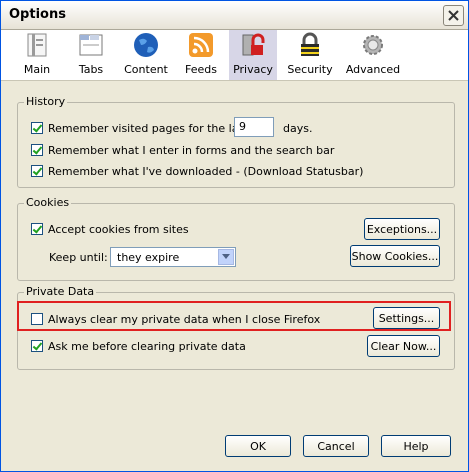 This screenshot has height=472, width=469. What do you see at coordinates (37, 346) in the screenshot?
I see `ask-before-clearing-checkbox` at bounding box center [37, 346].